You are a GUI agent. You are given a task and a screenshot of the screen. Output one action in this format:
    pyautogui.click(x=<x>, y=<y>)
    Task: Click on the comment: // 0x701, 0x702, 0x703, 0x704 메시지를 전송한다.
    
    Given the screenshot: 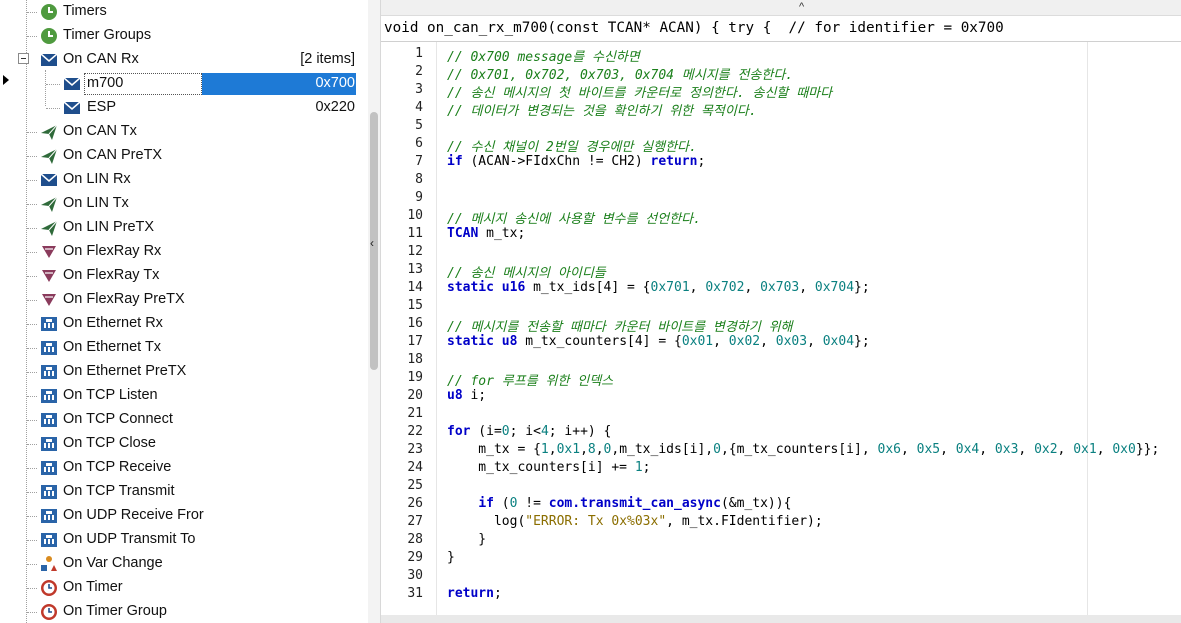 What is the action you would take?
    pyautogui.click(x=620, y=75)
    